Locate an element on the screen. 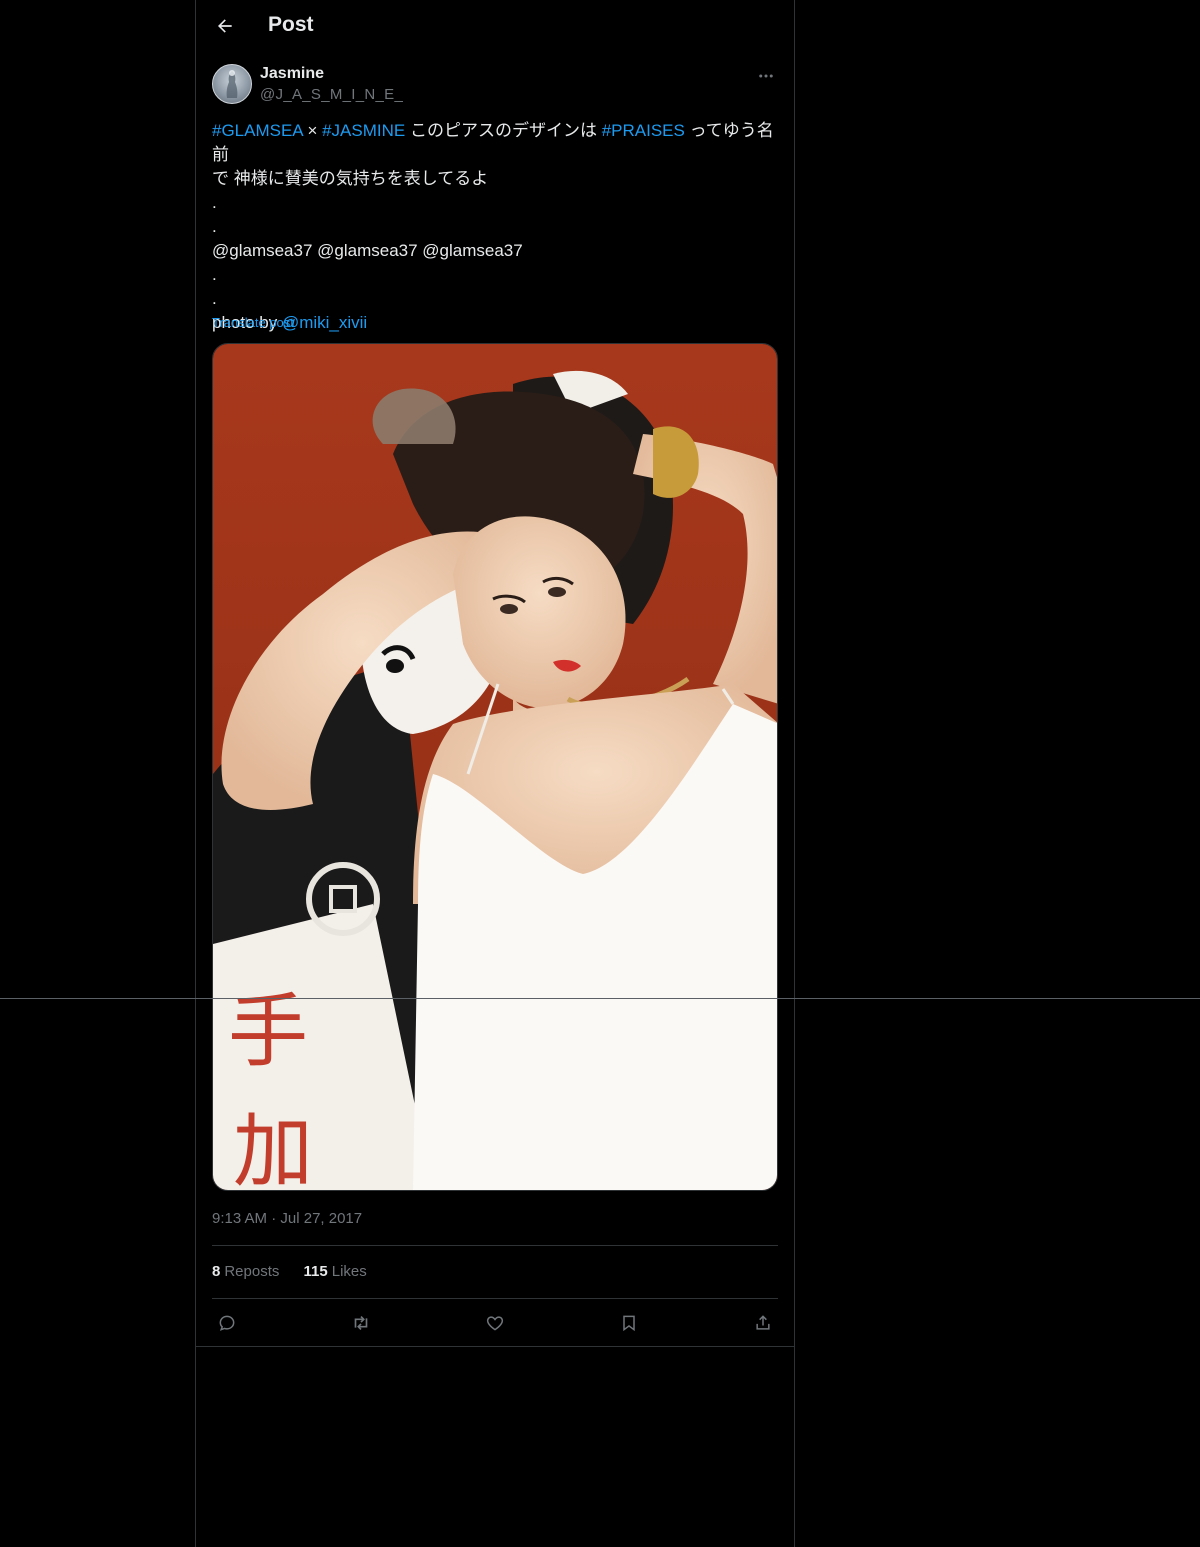  repost-icon is located at coordinates (361, 1323).